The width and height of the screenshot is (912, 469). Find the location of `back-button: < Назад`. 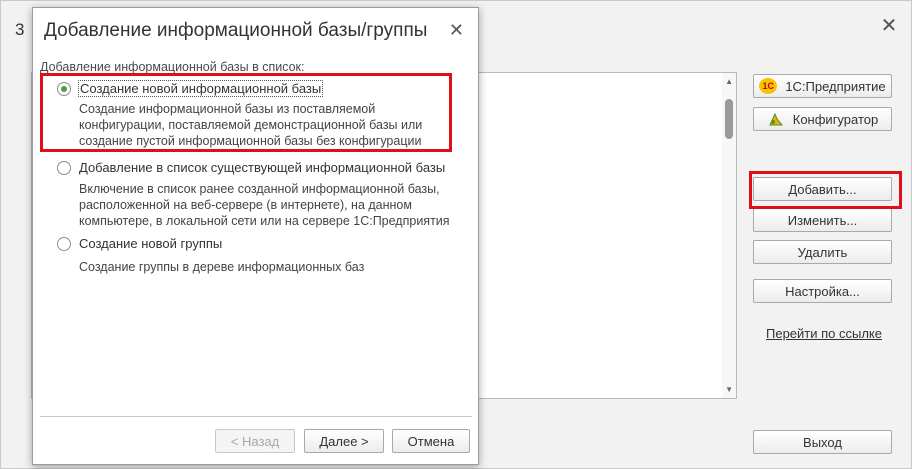

back-button: < Назад is located at coordinates (255, 441).